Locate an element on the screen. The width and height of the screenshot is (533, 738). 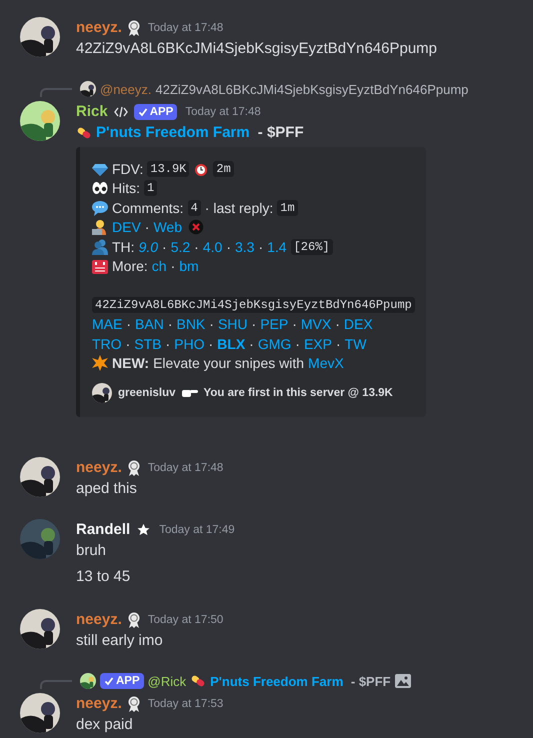
star-icon is located at coordinates (144, 529).